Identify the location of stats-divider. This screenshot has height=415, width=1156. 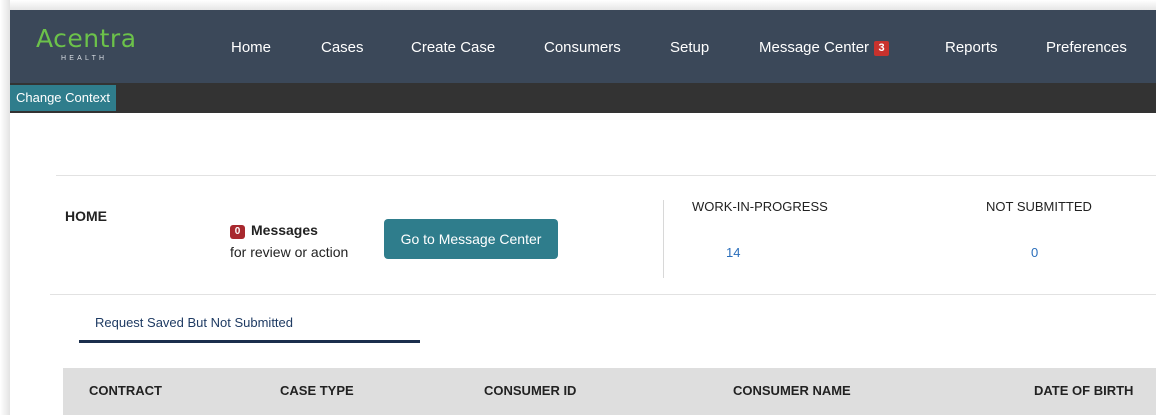
(663, 239).